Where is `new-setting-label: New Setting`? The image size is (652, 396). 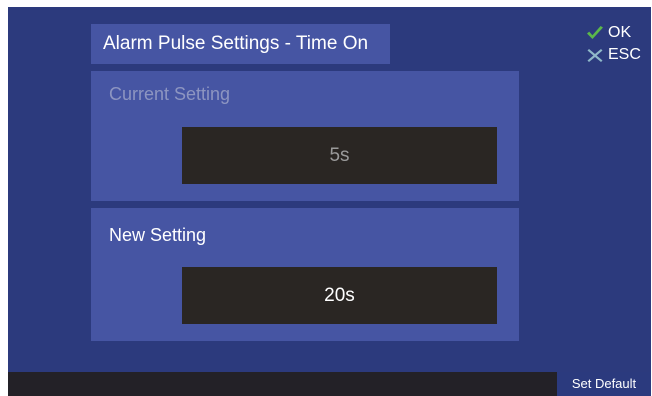
new-setting-label: New Setting is located at coordinates (158, 235).